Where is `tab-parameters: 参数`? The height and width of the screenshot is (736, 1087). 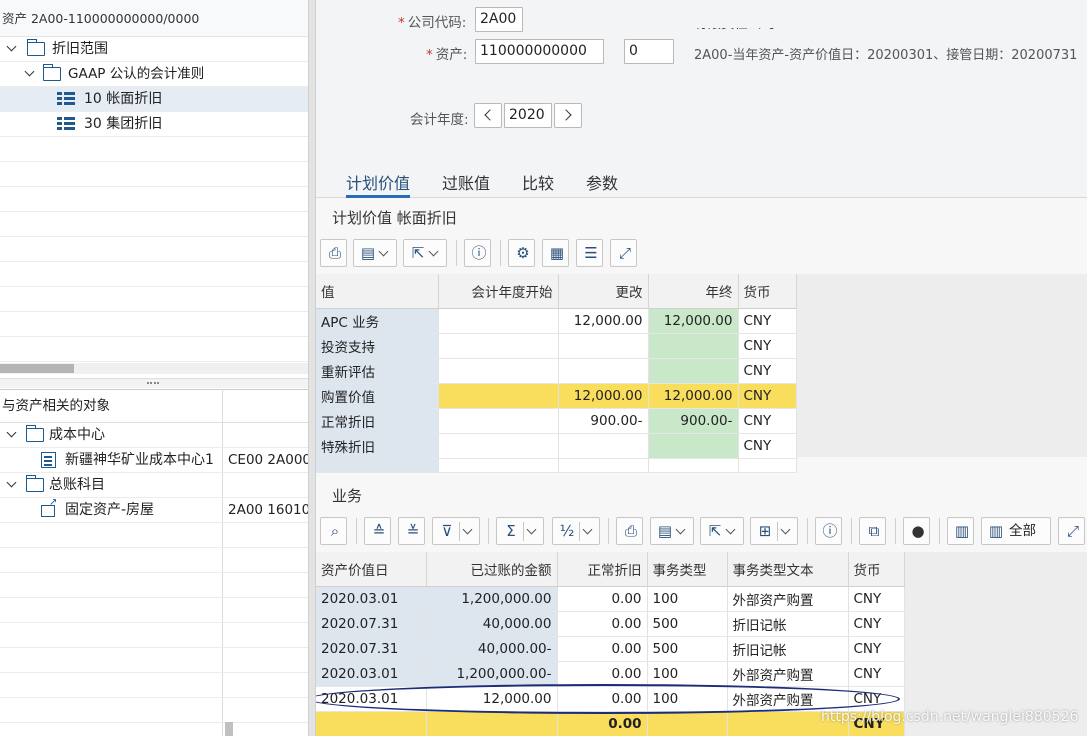 tab-parameters: 参数 is located at coordinates (602, 184).